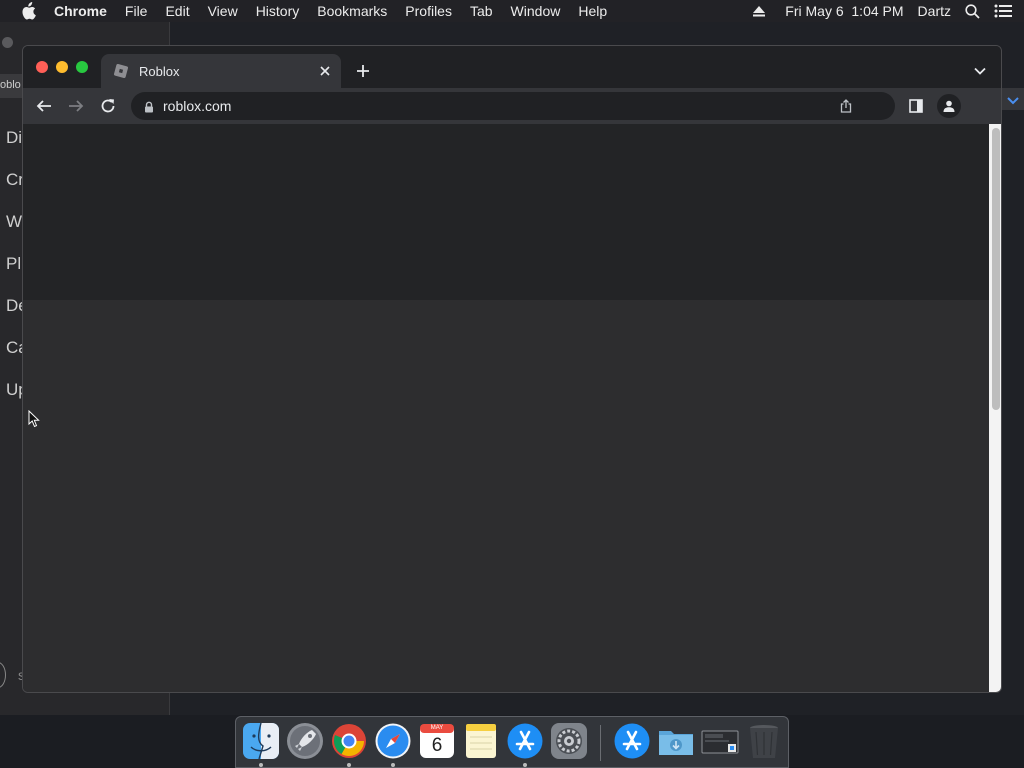 This screenshot has height=768, width=1024. I want to click on tab-title: Roblox, so click(159, 71).